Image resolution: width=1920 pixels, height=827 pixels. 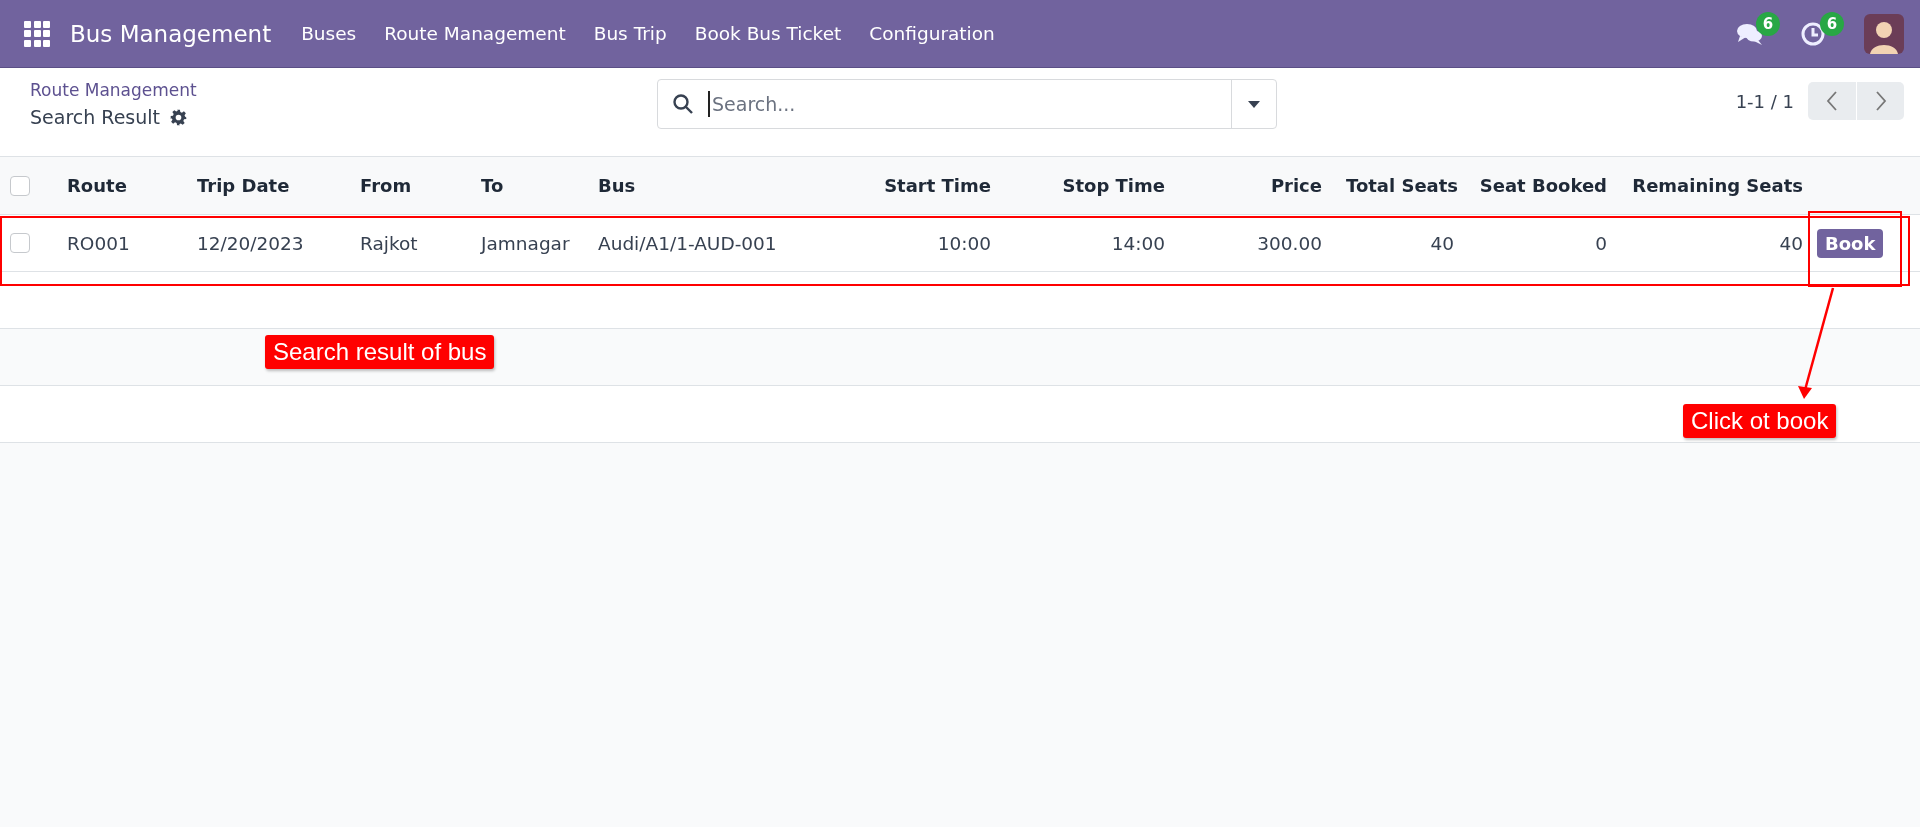 I want to click on table-cell: 14:00, so click(x=1090, y=243).